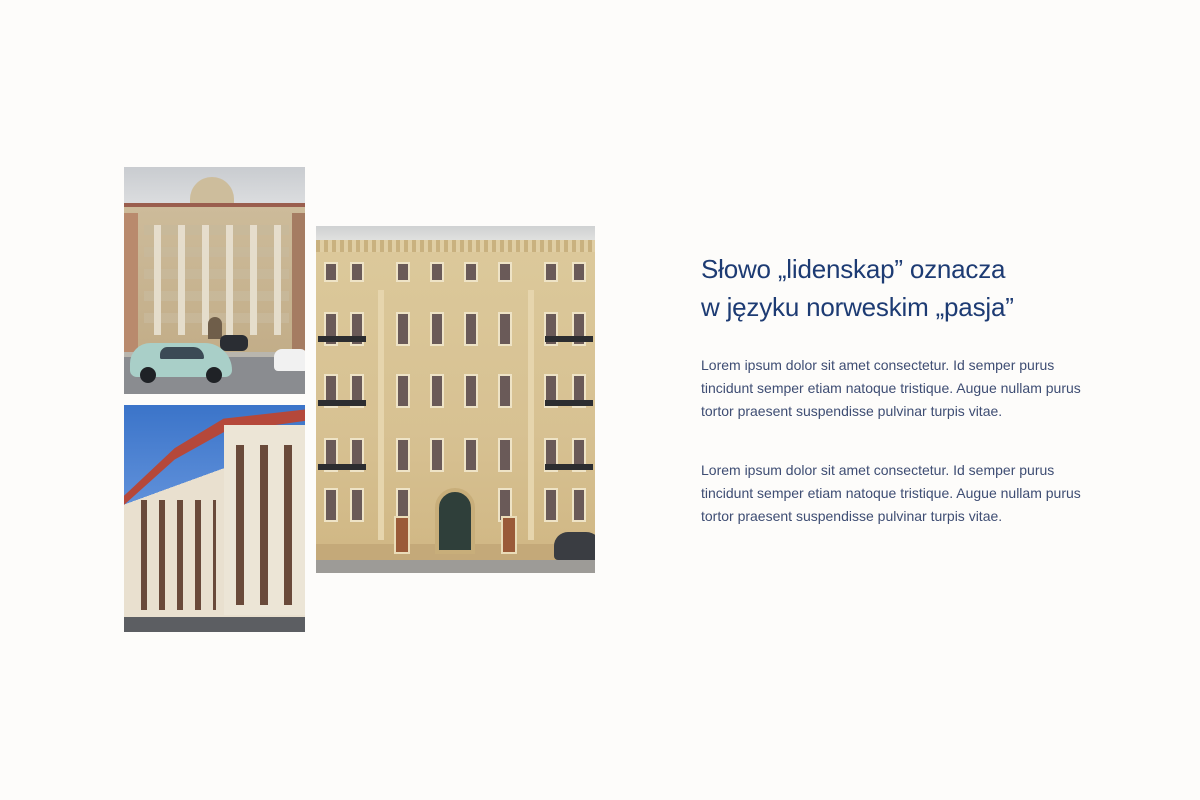 Image resolution: width=1200 pixels, height=800 pixels. What do you see at coordinates (857, 307) in the screenshot?
I see `headline-line-2: w języku norweskim „pasja”` at bounding box center [857, 307].